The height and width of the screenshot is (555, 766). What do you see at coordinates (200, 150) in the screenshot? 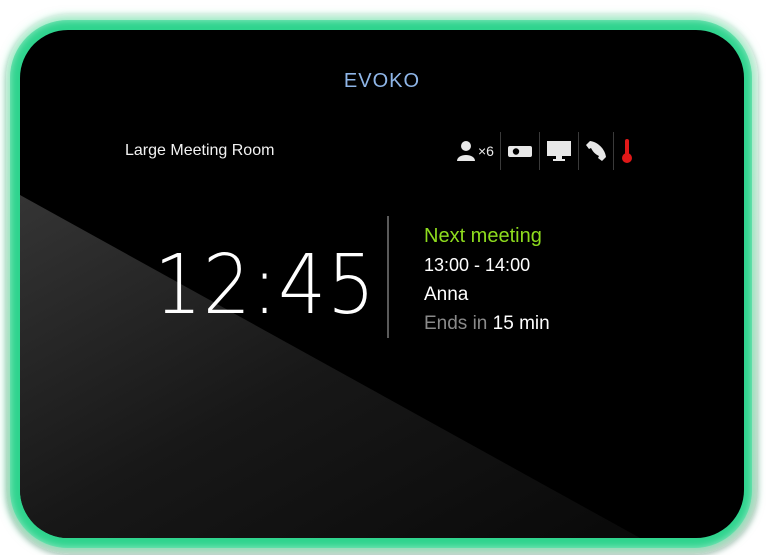
I see `room-name: Large Meeting Room` at bounding box center [200, 150].